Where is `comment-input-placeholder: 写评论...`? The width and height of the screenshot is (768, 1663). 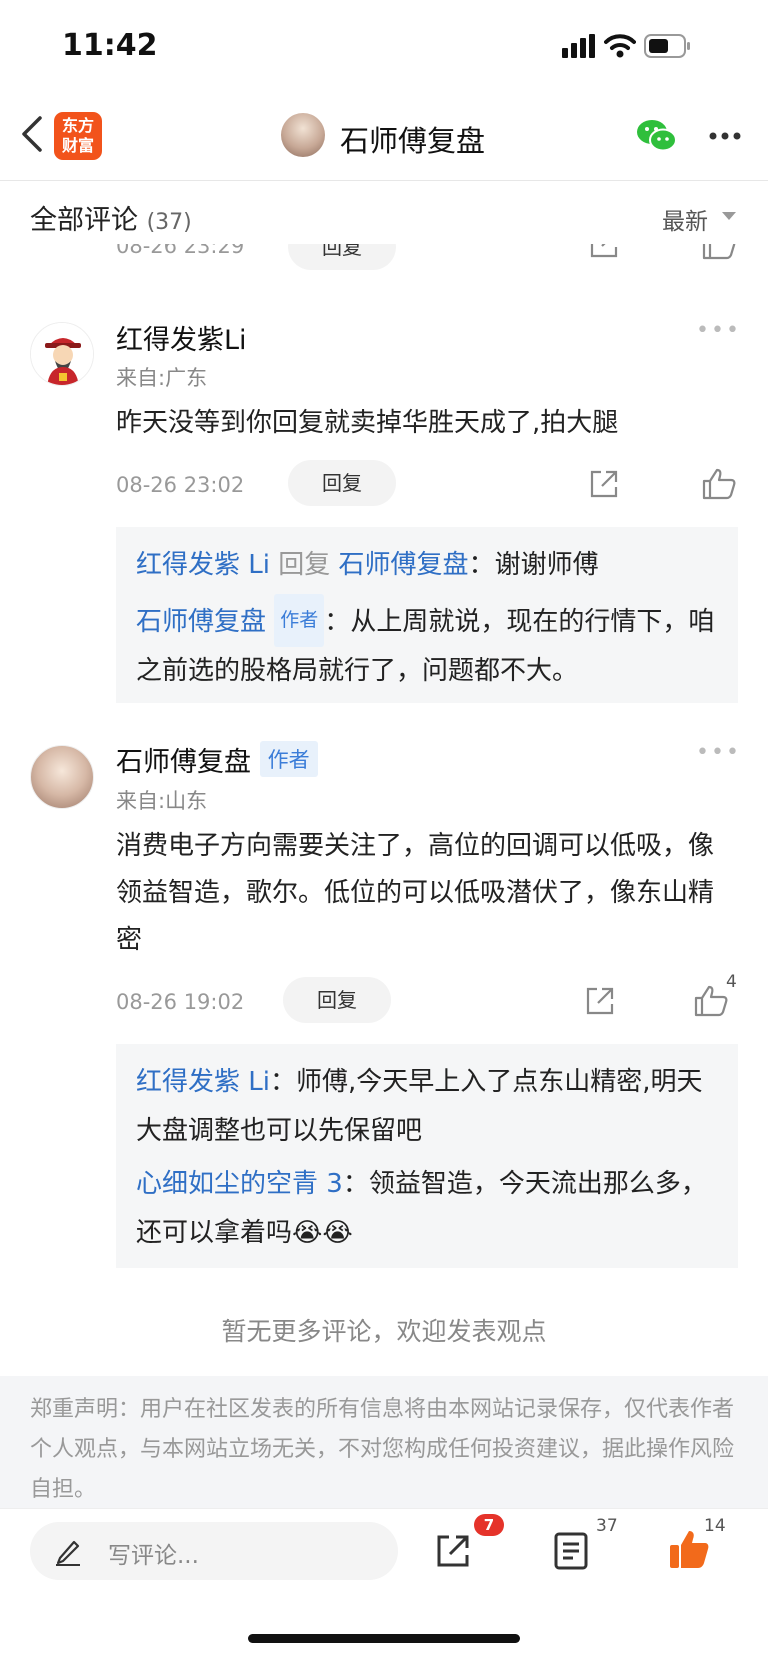 comment-input-placeholder: 写评论... is located at coordinates (153, 1553).